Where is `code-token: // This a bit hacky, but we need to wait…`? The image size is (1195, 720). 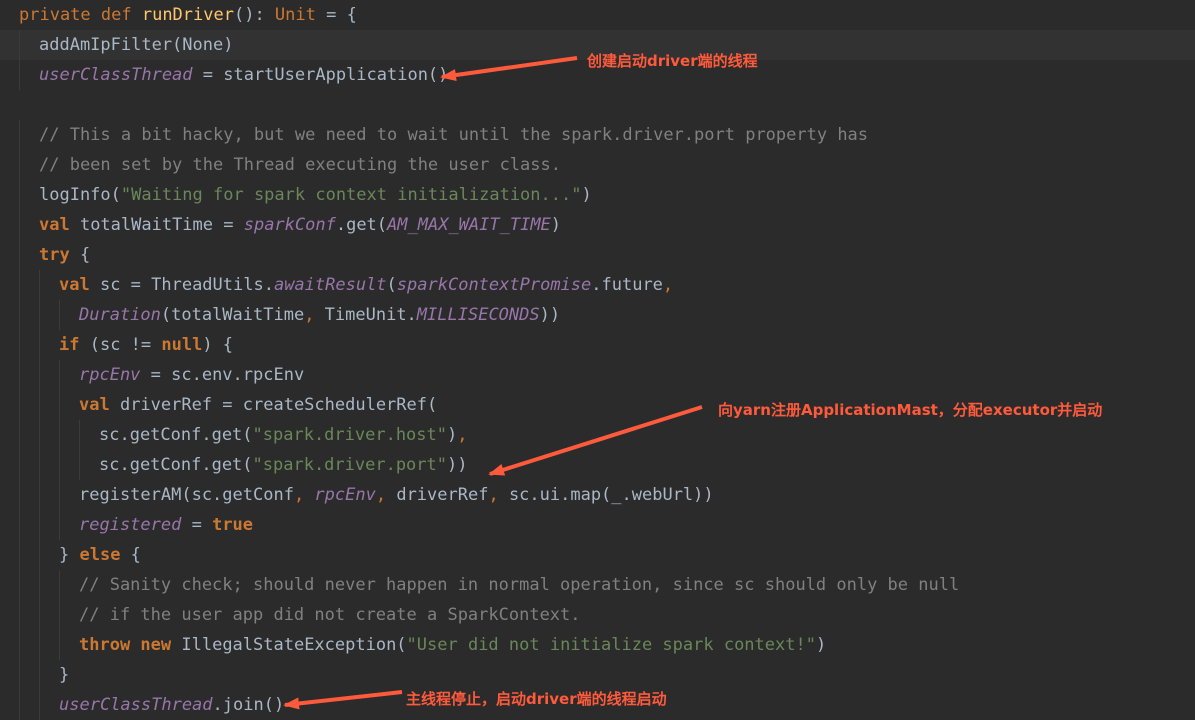
code-token: // This a bit hacky, but we need to wait… is located at coordinates (454, 135).